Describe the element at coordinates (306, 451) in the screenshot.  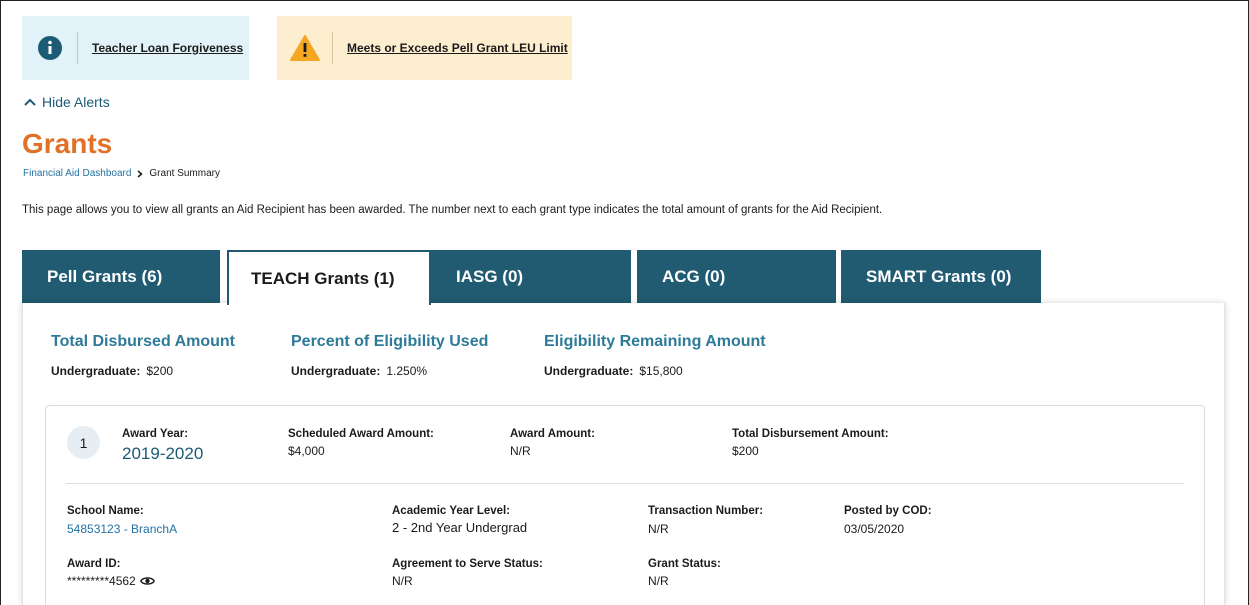
I see `scheduled-award-value: $4,000` at that location.